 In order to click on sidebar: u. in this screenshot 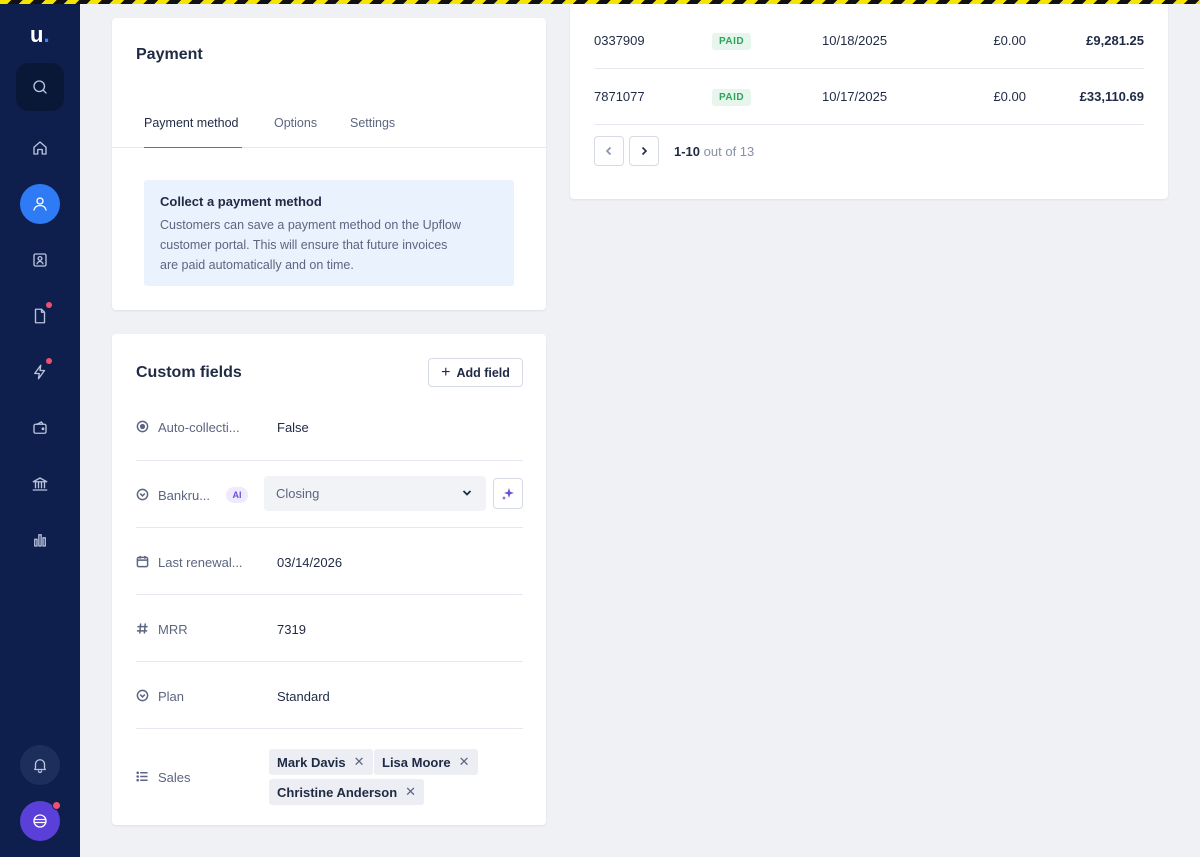, I will do `click(40, 428)`.